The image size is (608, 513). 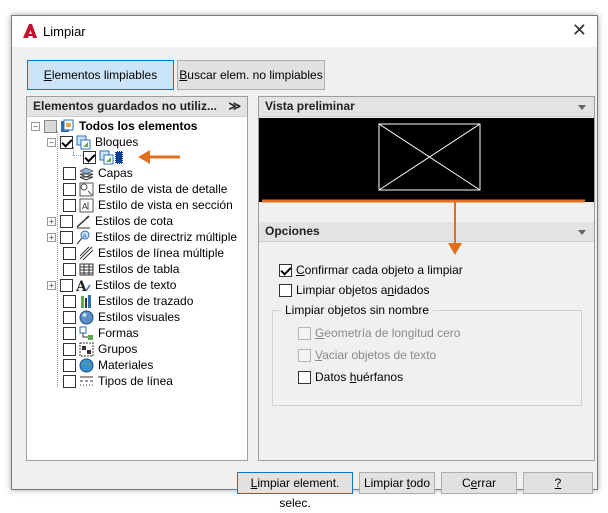 What do you see at coordinates (298, 493) in the screenshot?
I see `label-rest: impiar element. selec.` at bounding box center [298, 493].